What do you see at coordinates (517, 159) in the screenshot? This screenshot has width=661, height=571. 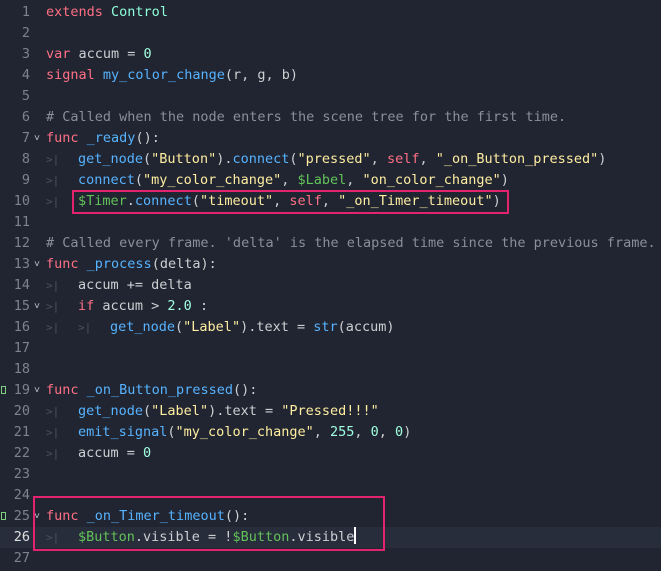 I see `code-token: "_on_Button_pressed"` at bounding box center [517, 159].